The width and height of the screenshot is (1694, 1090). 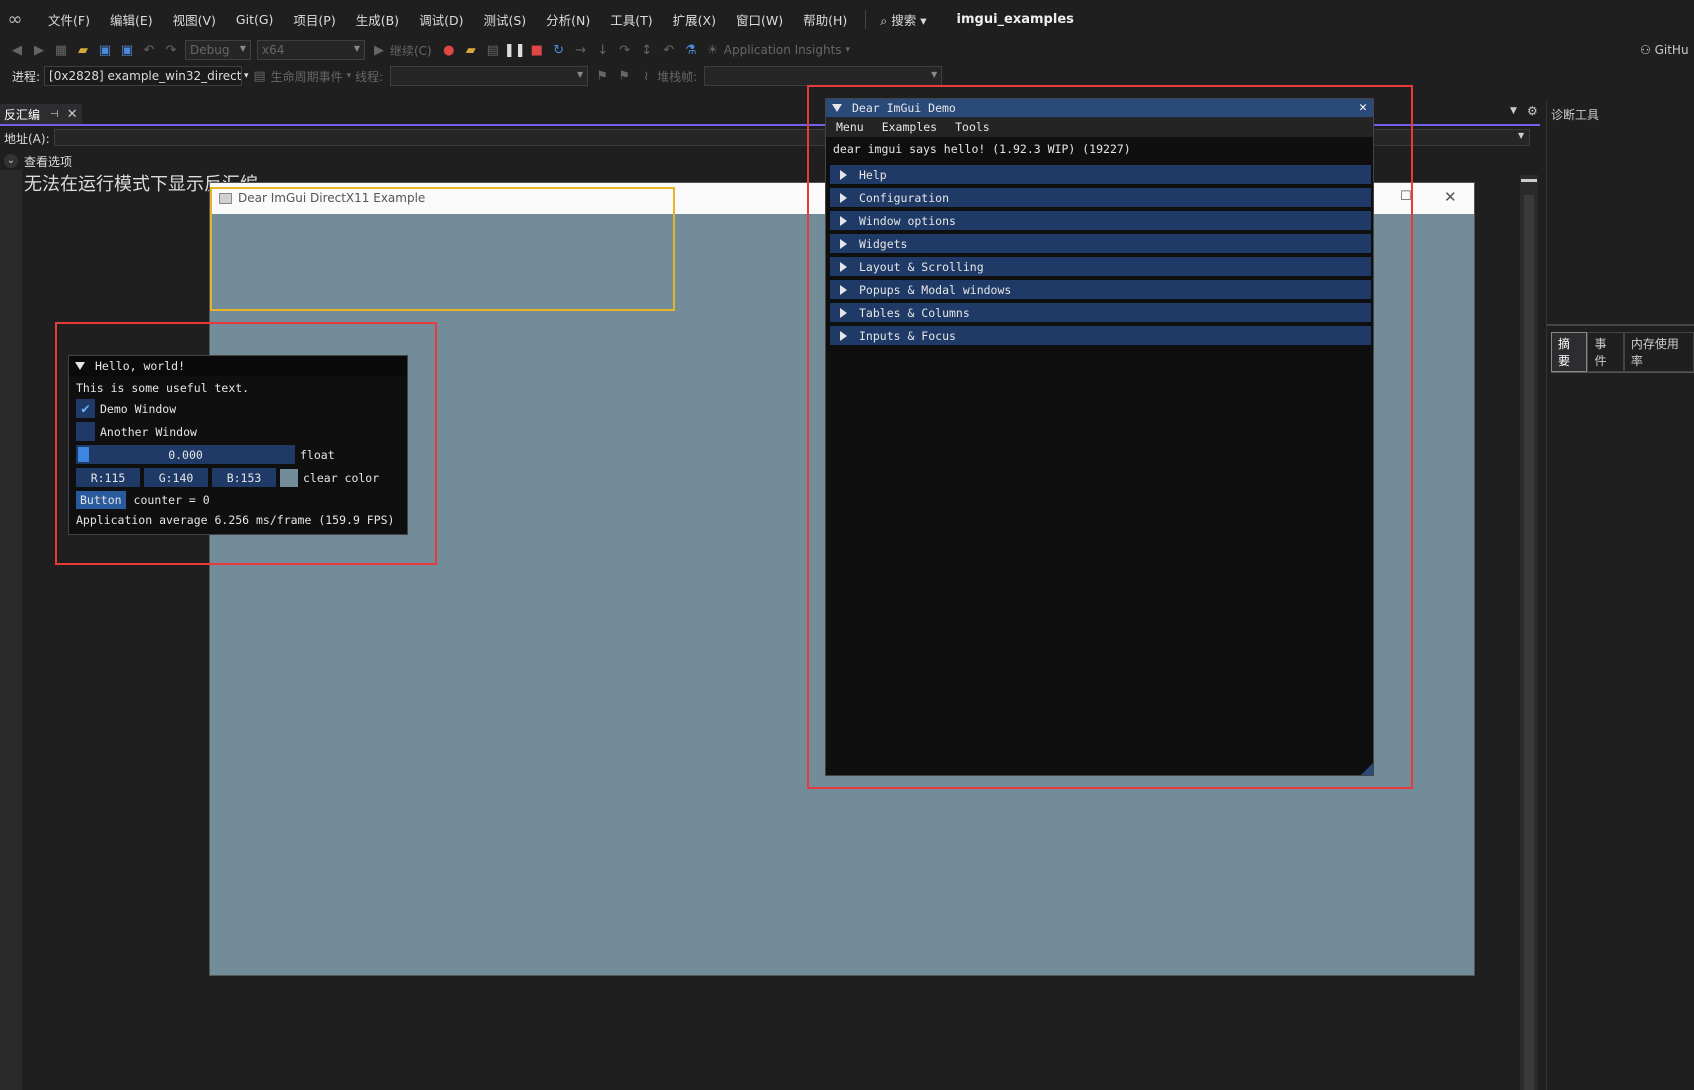 What do you see at coordinates (83, 50) in the screenshot?
I see `open-folder-icon: ▰` at bounding box center [83, 50].